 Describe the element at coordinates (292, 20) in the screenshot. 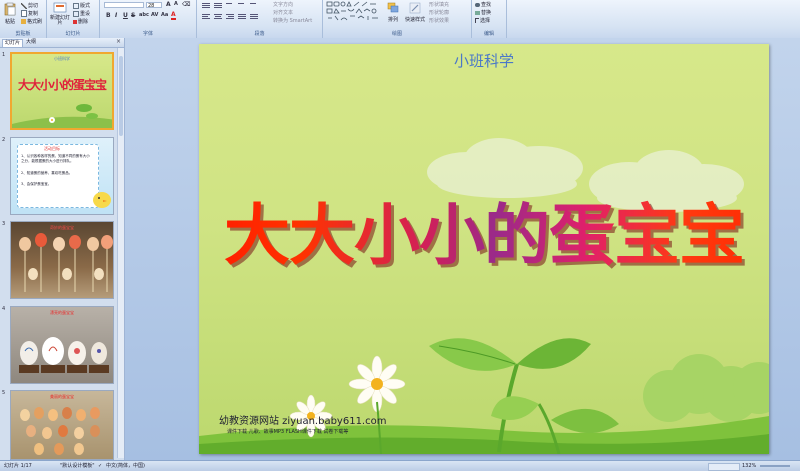

I see `convert-smartart-button: 转换为 SmartArt` at that location.